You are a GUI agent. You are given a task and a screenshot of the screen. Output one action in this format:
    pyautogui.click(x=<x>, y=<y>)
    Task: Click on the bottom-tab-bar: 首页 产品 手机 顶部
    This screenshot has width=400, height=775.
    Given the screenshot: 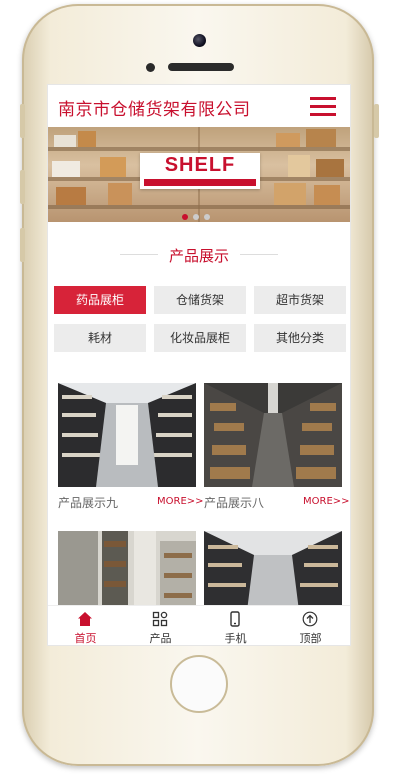 What is the action you would take?
    pyautogui.click(x=199, y=625)
    